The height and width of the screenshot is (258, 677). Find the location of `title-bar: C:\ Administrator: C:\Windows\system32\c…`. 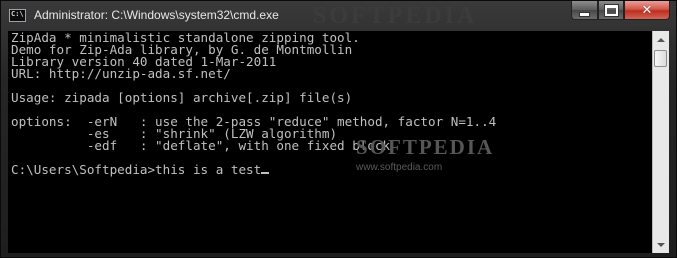

title-bar: C:\ Administrator: C:\Windows\system32\c… is located at coordinates (338, 16).